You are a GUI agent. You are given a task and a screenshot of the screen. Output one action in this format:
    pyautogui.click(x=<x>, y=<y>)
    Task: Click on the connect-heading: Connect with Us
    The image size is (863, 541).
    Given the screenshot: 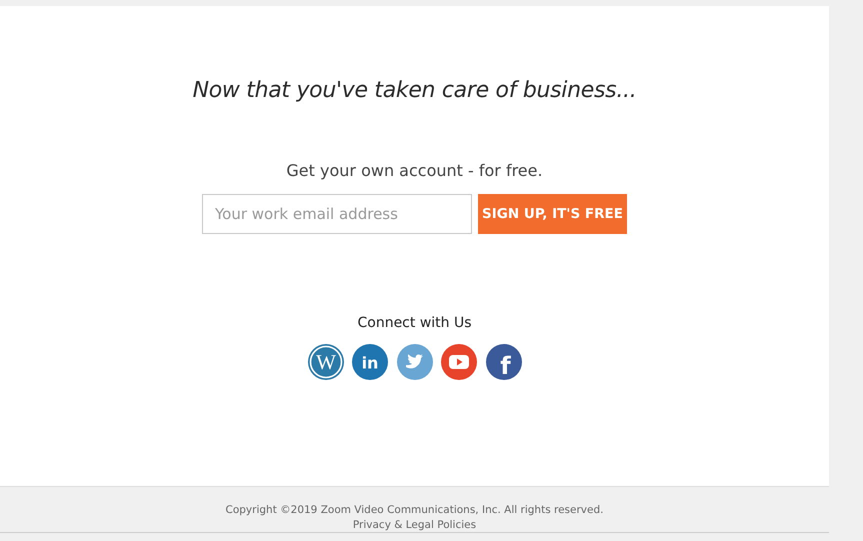 What is the action you would take?
    pyautogui.click(x=414, y=323)
    